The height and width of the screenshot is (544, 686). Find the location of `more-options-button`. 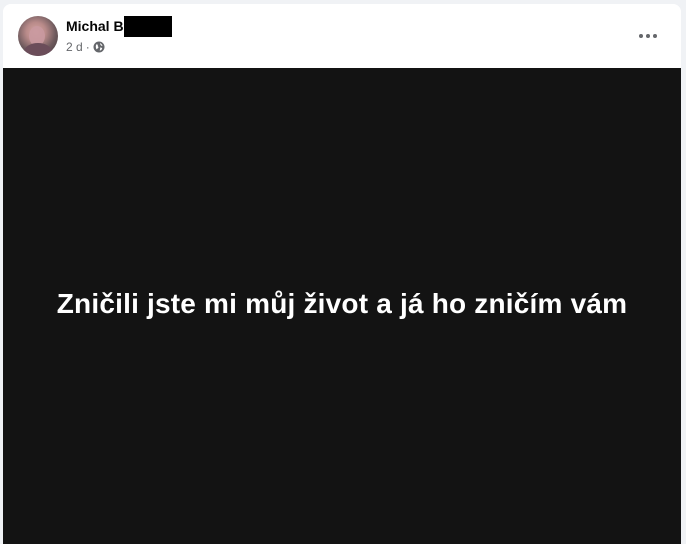

more-options-button is located at coordinates (648, 36).